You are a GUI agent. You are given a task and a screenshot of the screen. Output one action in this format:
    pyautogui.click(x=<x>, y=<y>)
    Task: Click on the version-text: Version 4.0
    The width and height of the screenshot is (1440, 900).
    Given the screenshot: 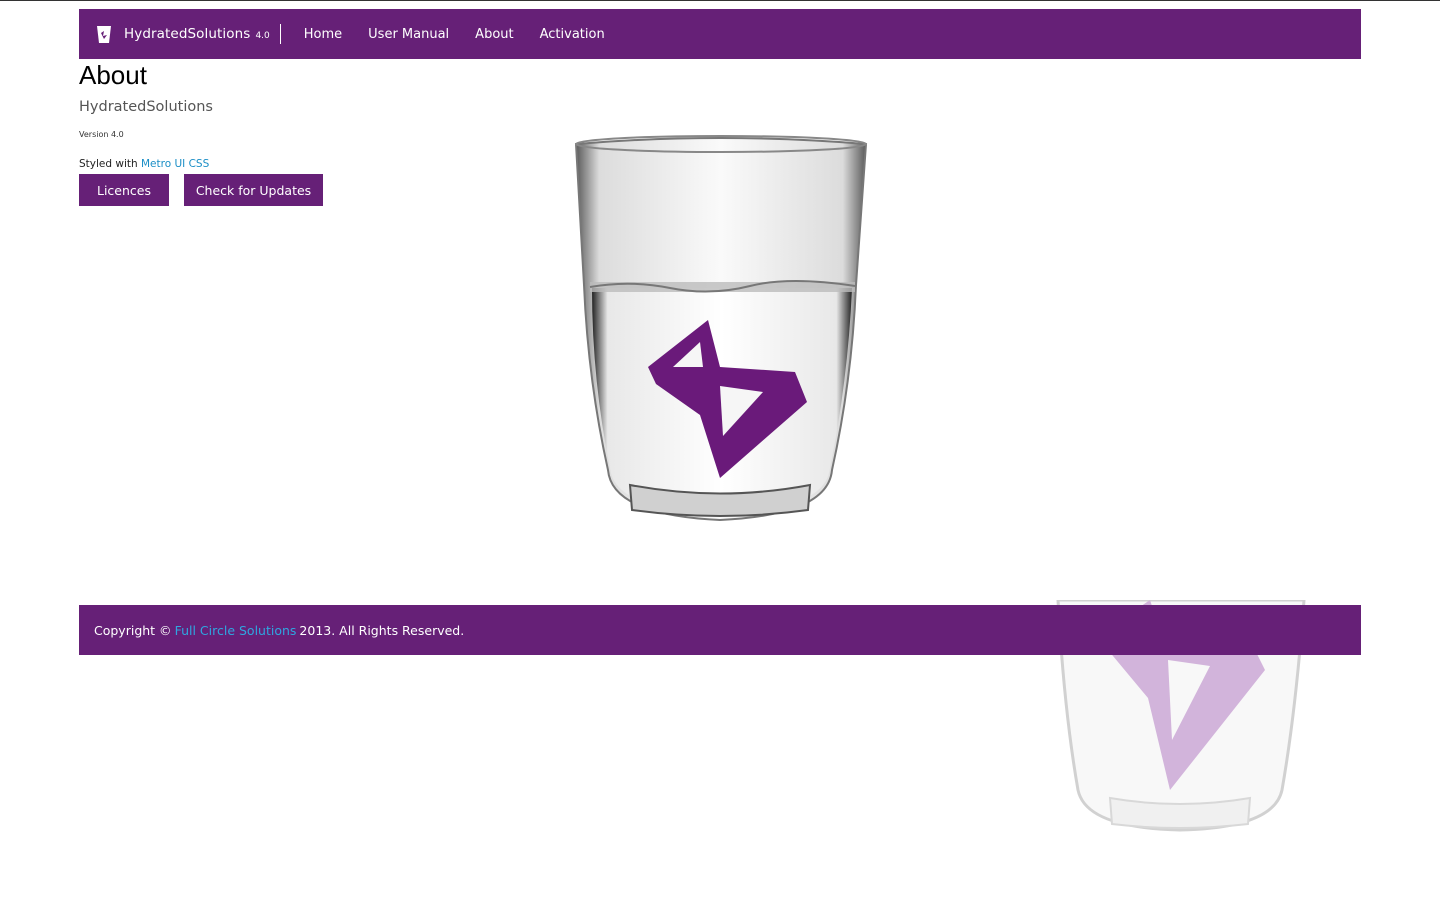 What is the action you would take?
    pyautogui.click(x=101, y=134)
    